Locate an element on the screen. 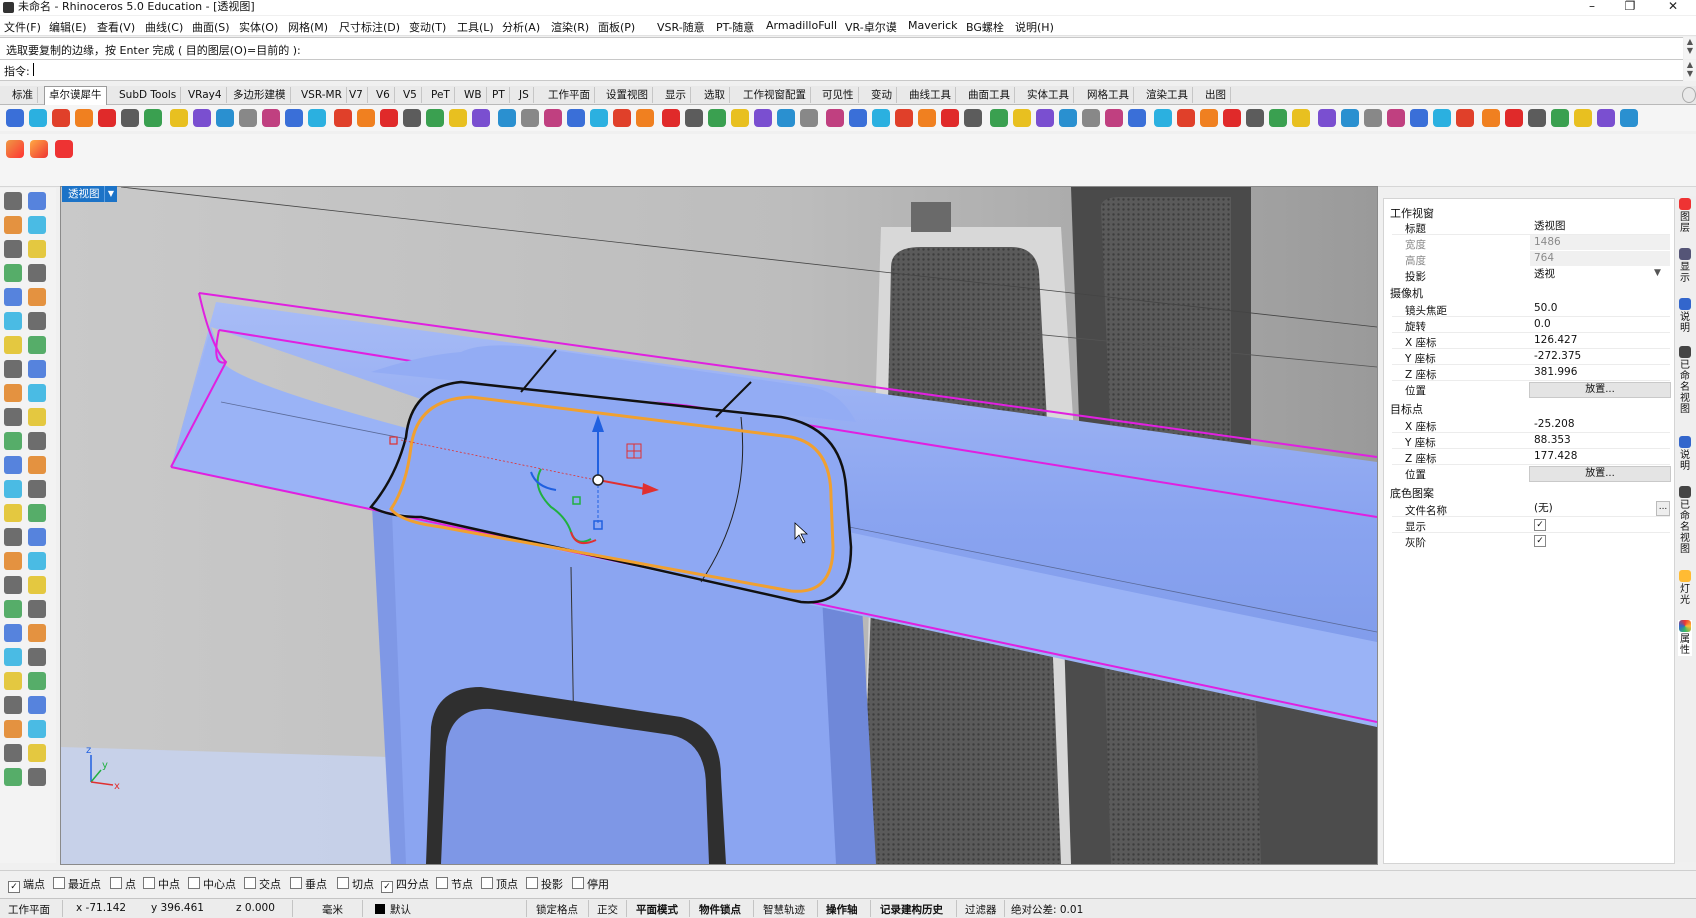 The image size is (1696, 918). tab-v7: V7 is located at coordinates (356, 95).